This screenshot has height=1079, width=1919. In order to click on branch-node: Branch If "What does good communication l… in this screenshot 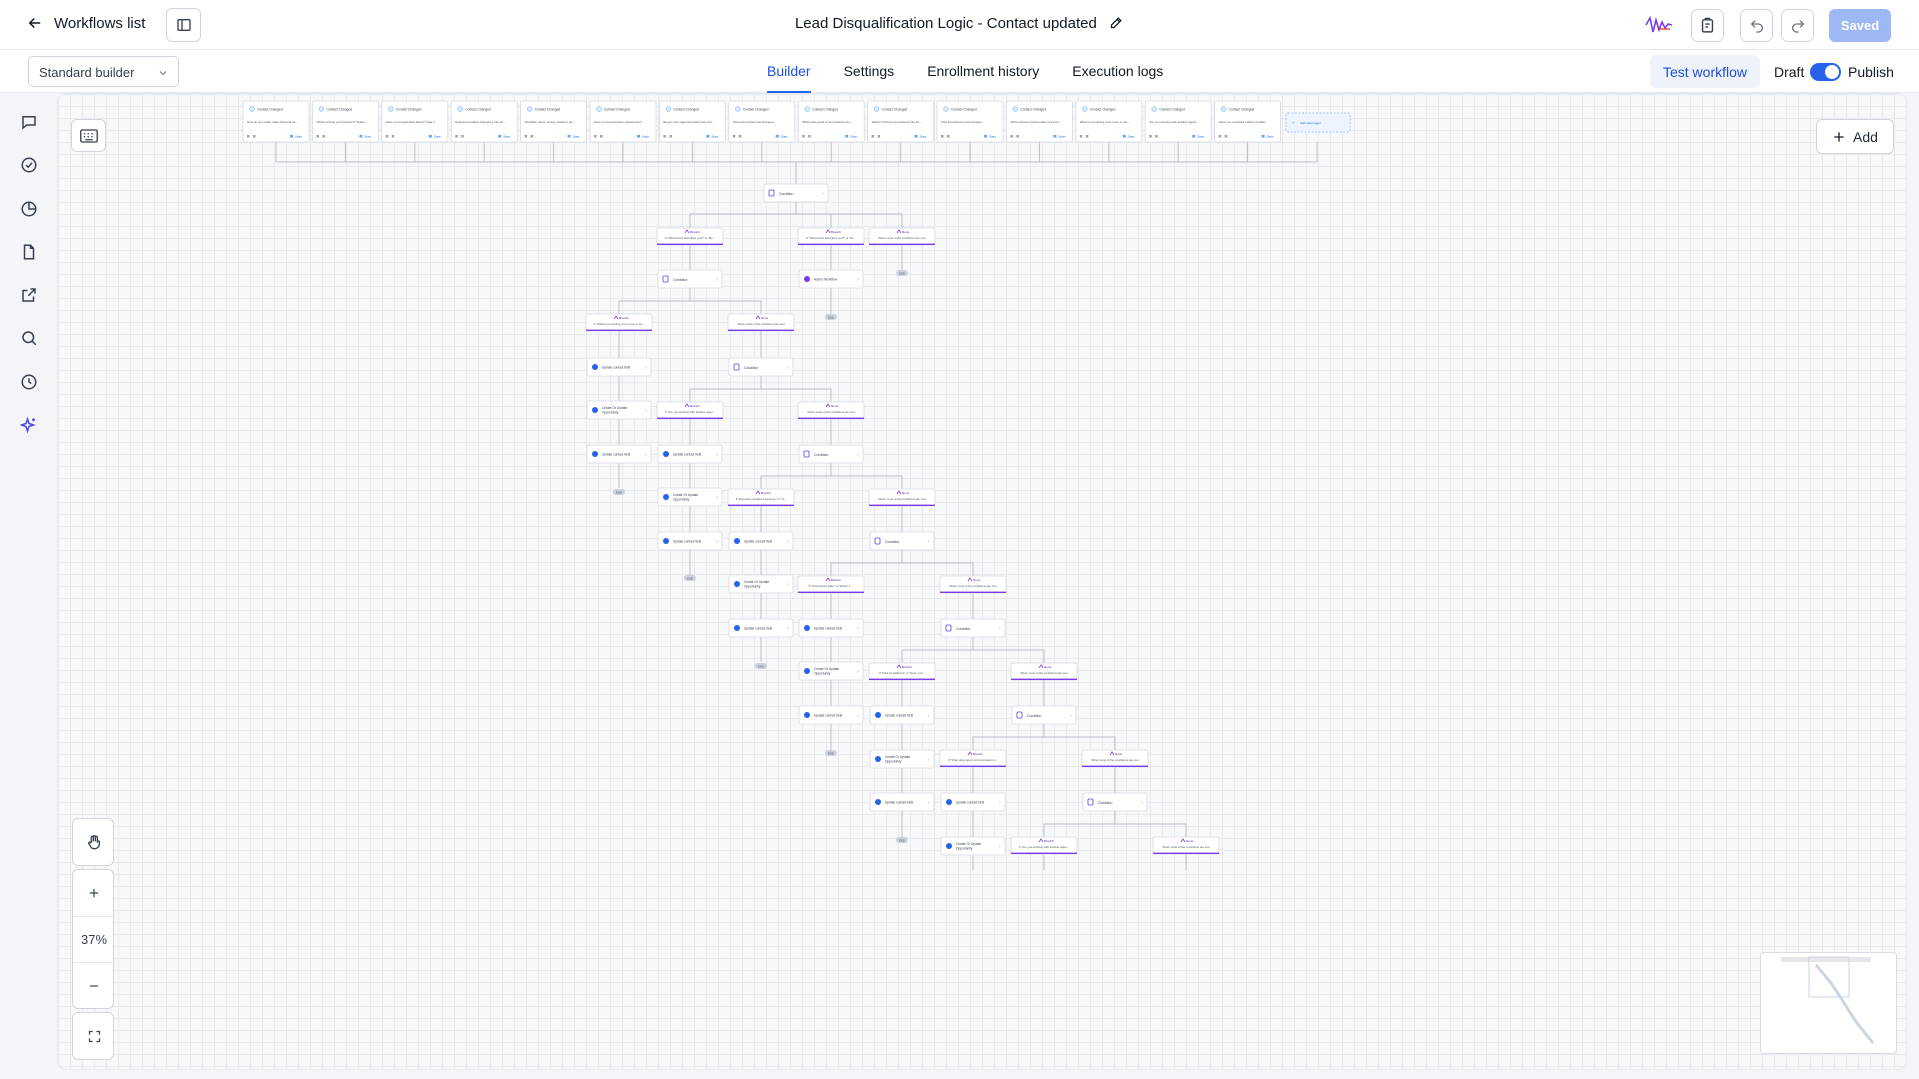, I will do `click(973, 758)`.